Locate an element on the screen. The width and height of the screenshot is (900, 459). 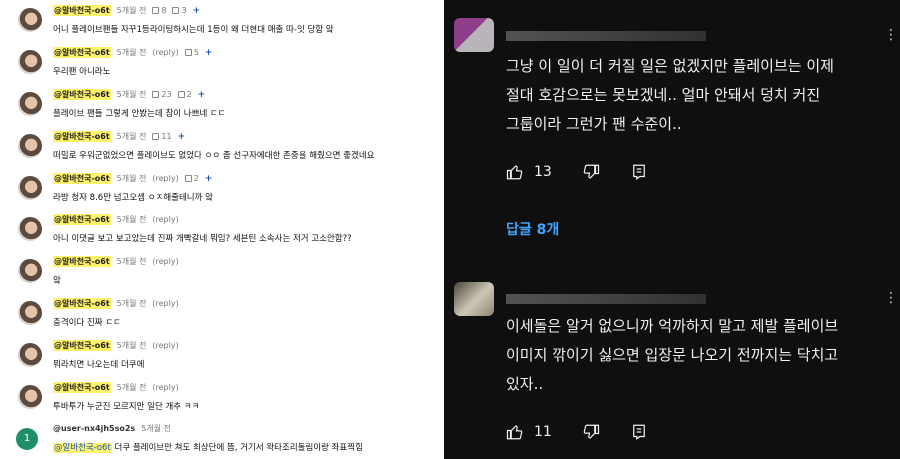
reply-count: 2 is located at coordinates (184, 94).